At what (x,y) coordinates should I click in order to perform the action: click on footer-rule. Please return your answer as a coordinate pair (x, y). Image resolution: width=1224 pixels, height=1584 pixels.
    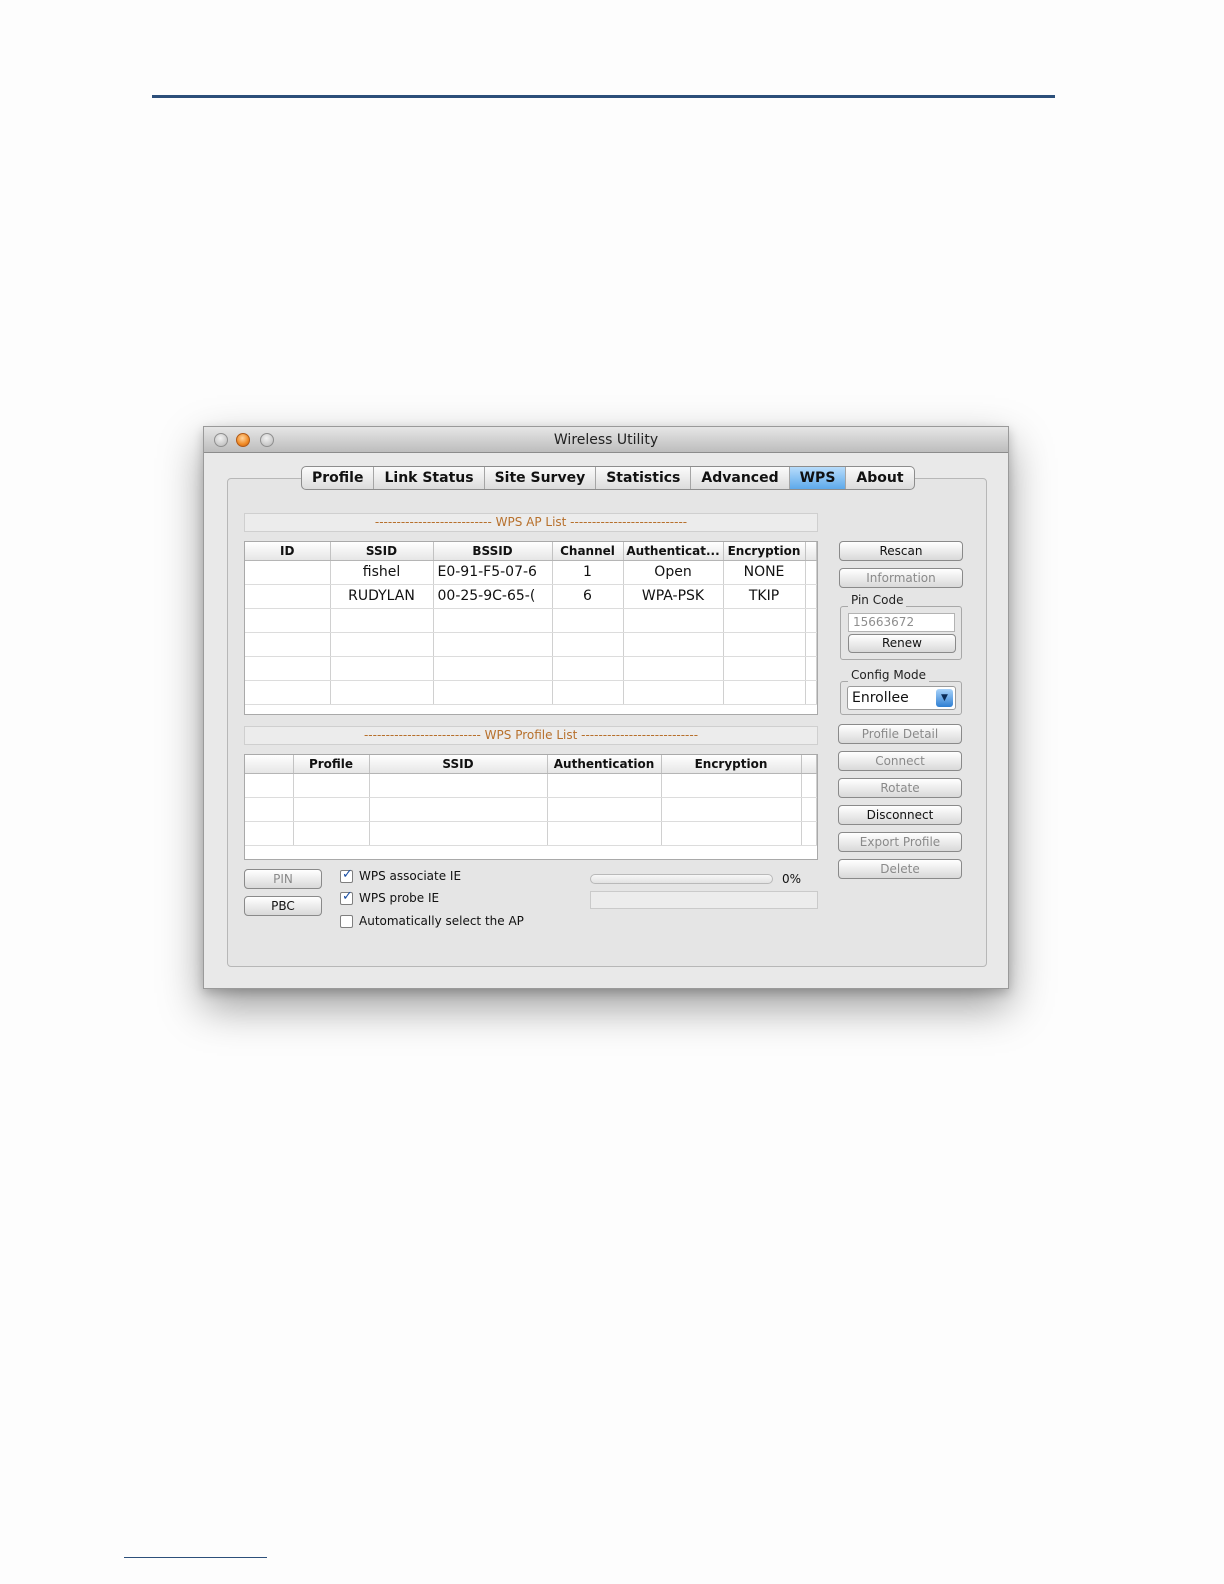
    Looking at the image, I should click on (195, 1557).